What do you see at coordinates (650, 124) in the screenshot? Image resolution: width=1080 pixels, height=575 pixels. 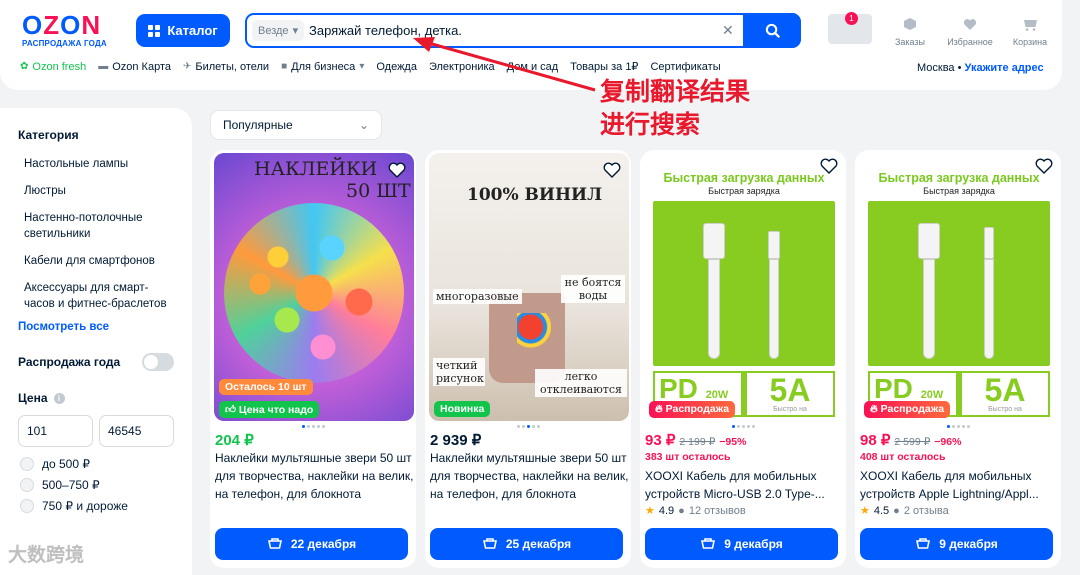 I see `annotation-line-2: 进行搜索` at bounding box center [650, 124].